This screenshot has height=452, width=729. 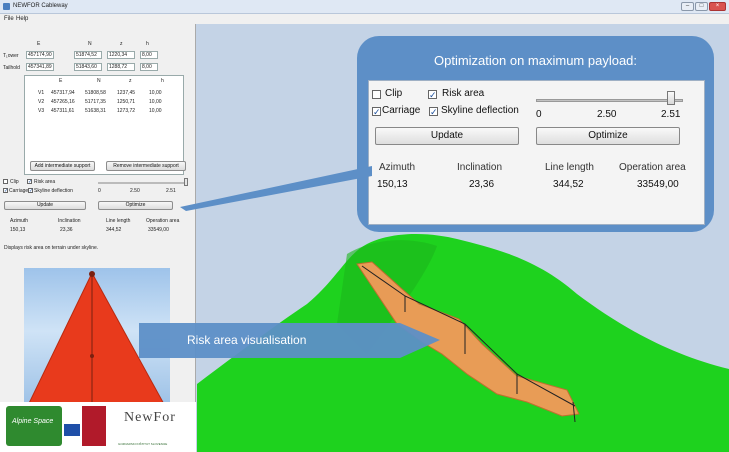 I want to click on clip-label: Clip, so click(x=394, y=93).